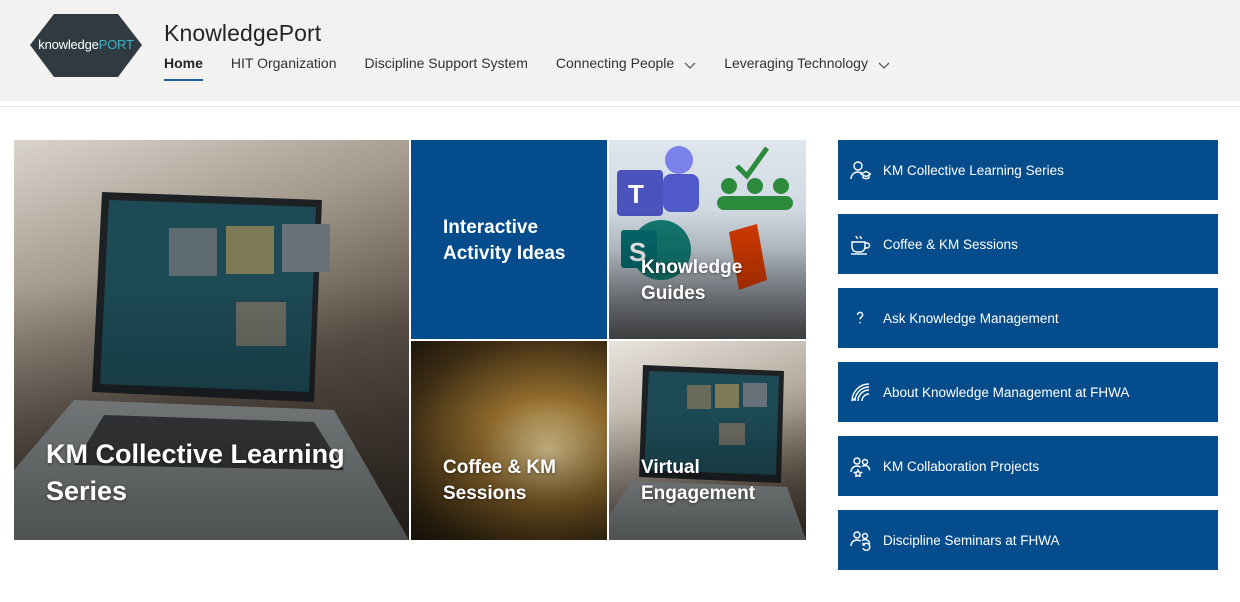 The height and width of the screenshot is (602, 1240). Describe the element at coordinates (698, 480) in the screenshot. I see `tile-caption: Virtual Engagement` at that location.